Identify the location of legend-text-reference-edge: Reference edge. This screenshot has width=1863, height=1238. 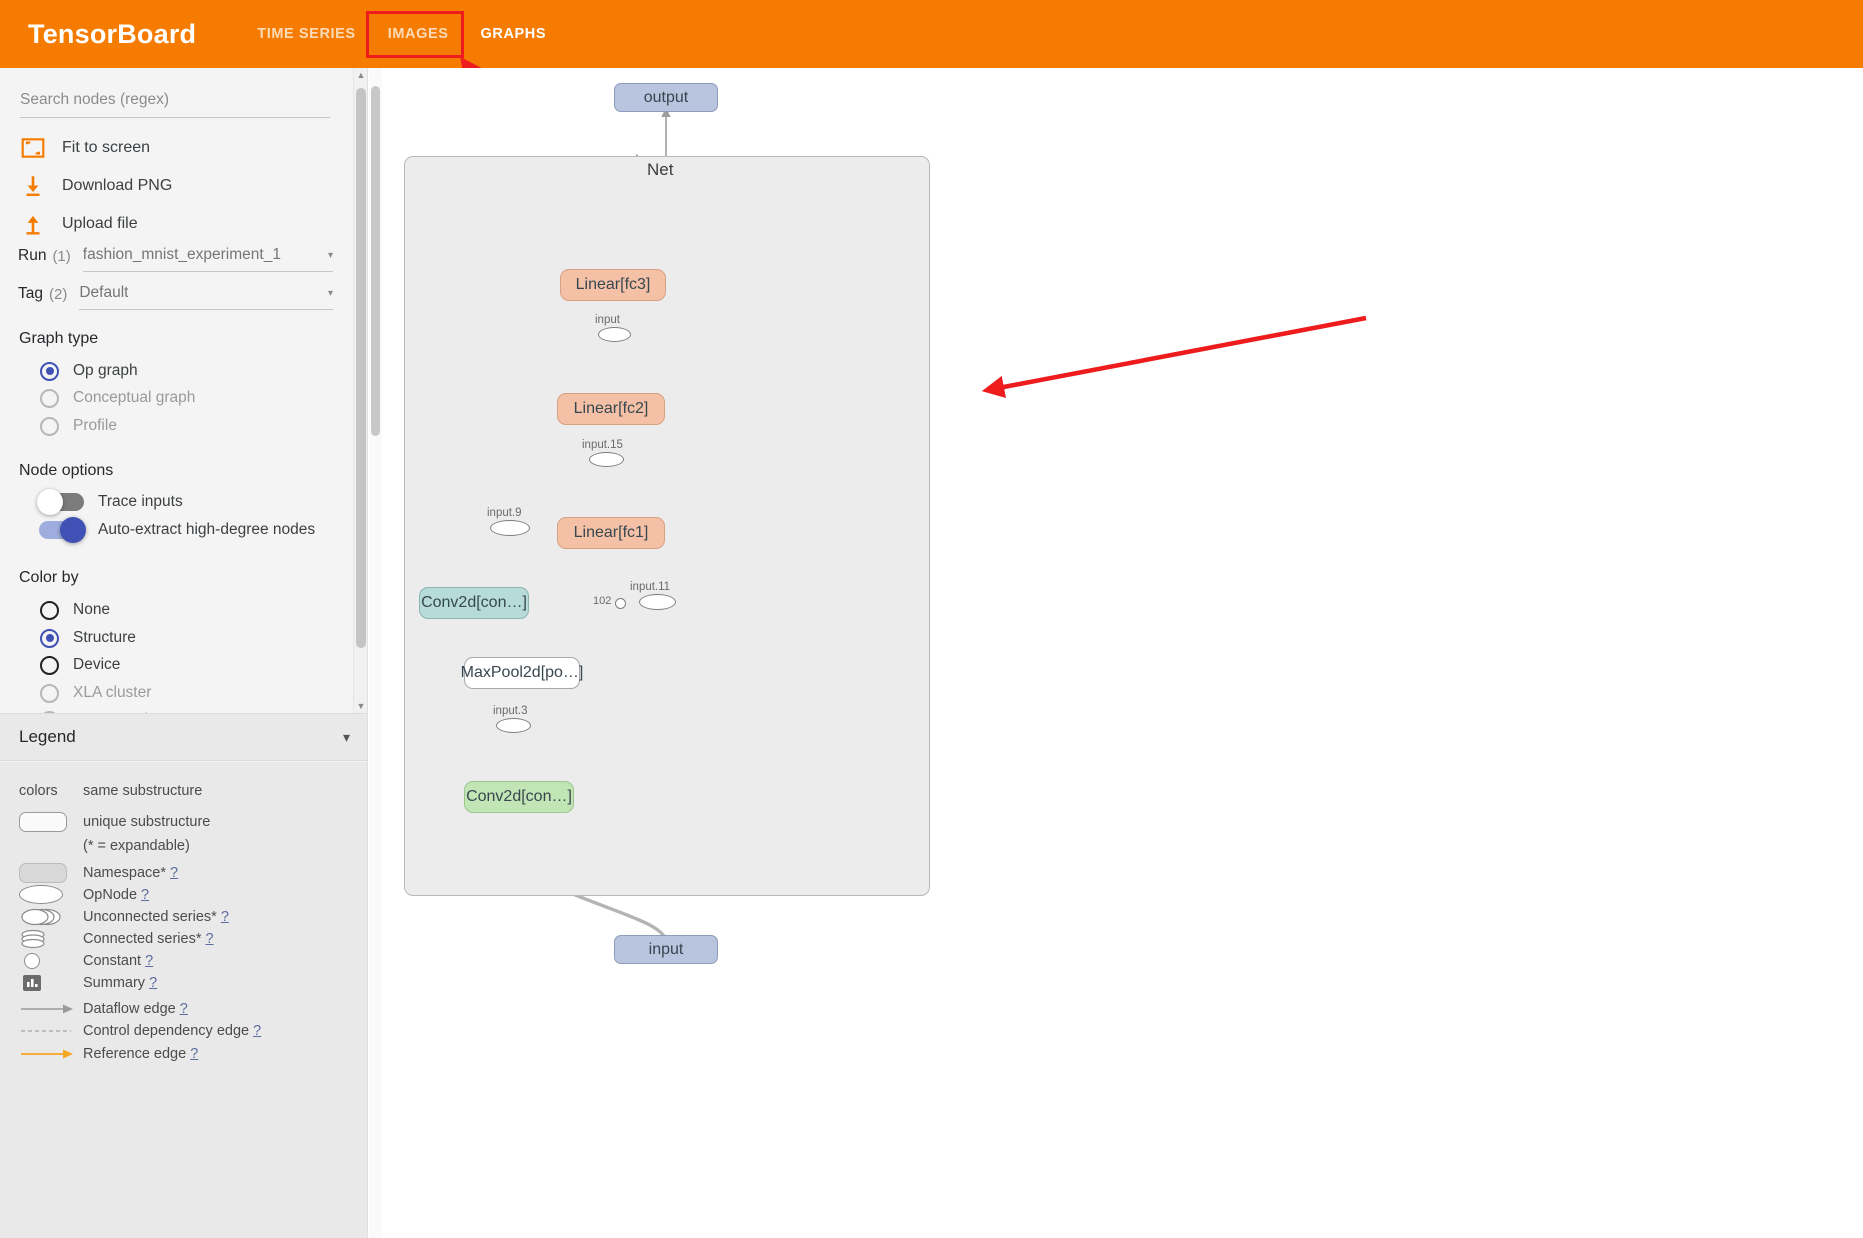
(135, 1053).